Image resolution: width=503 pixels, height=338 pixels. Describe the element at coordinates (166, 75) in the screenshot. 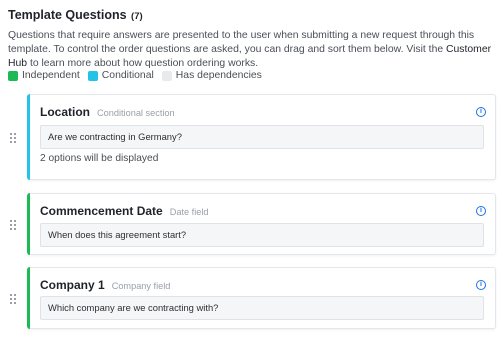

I see `has-dependencies-swatch` at that location.